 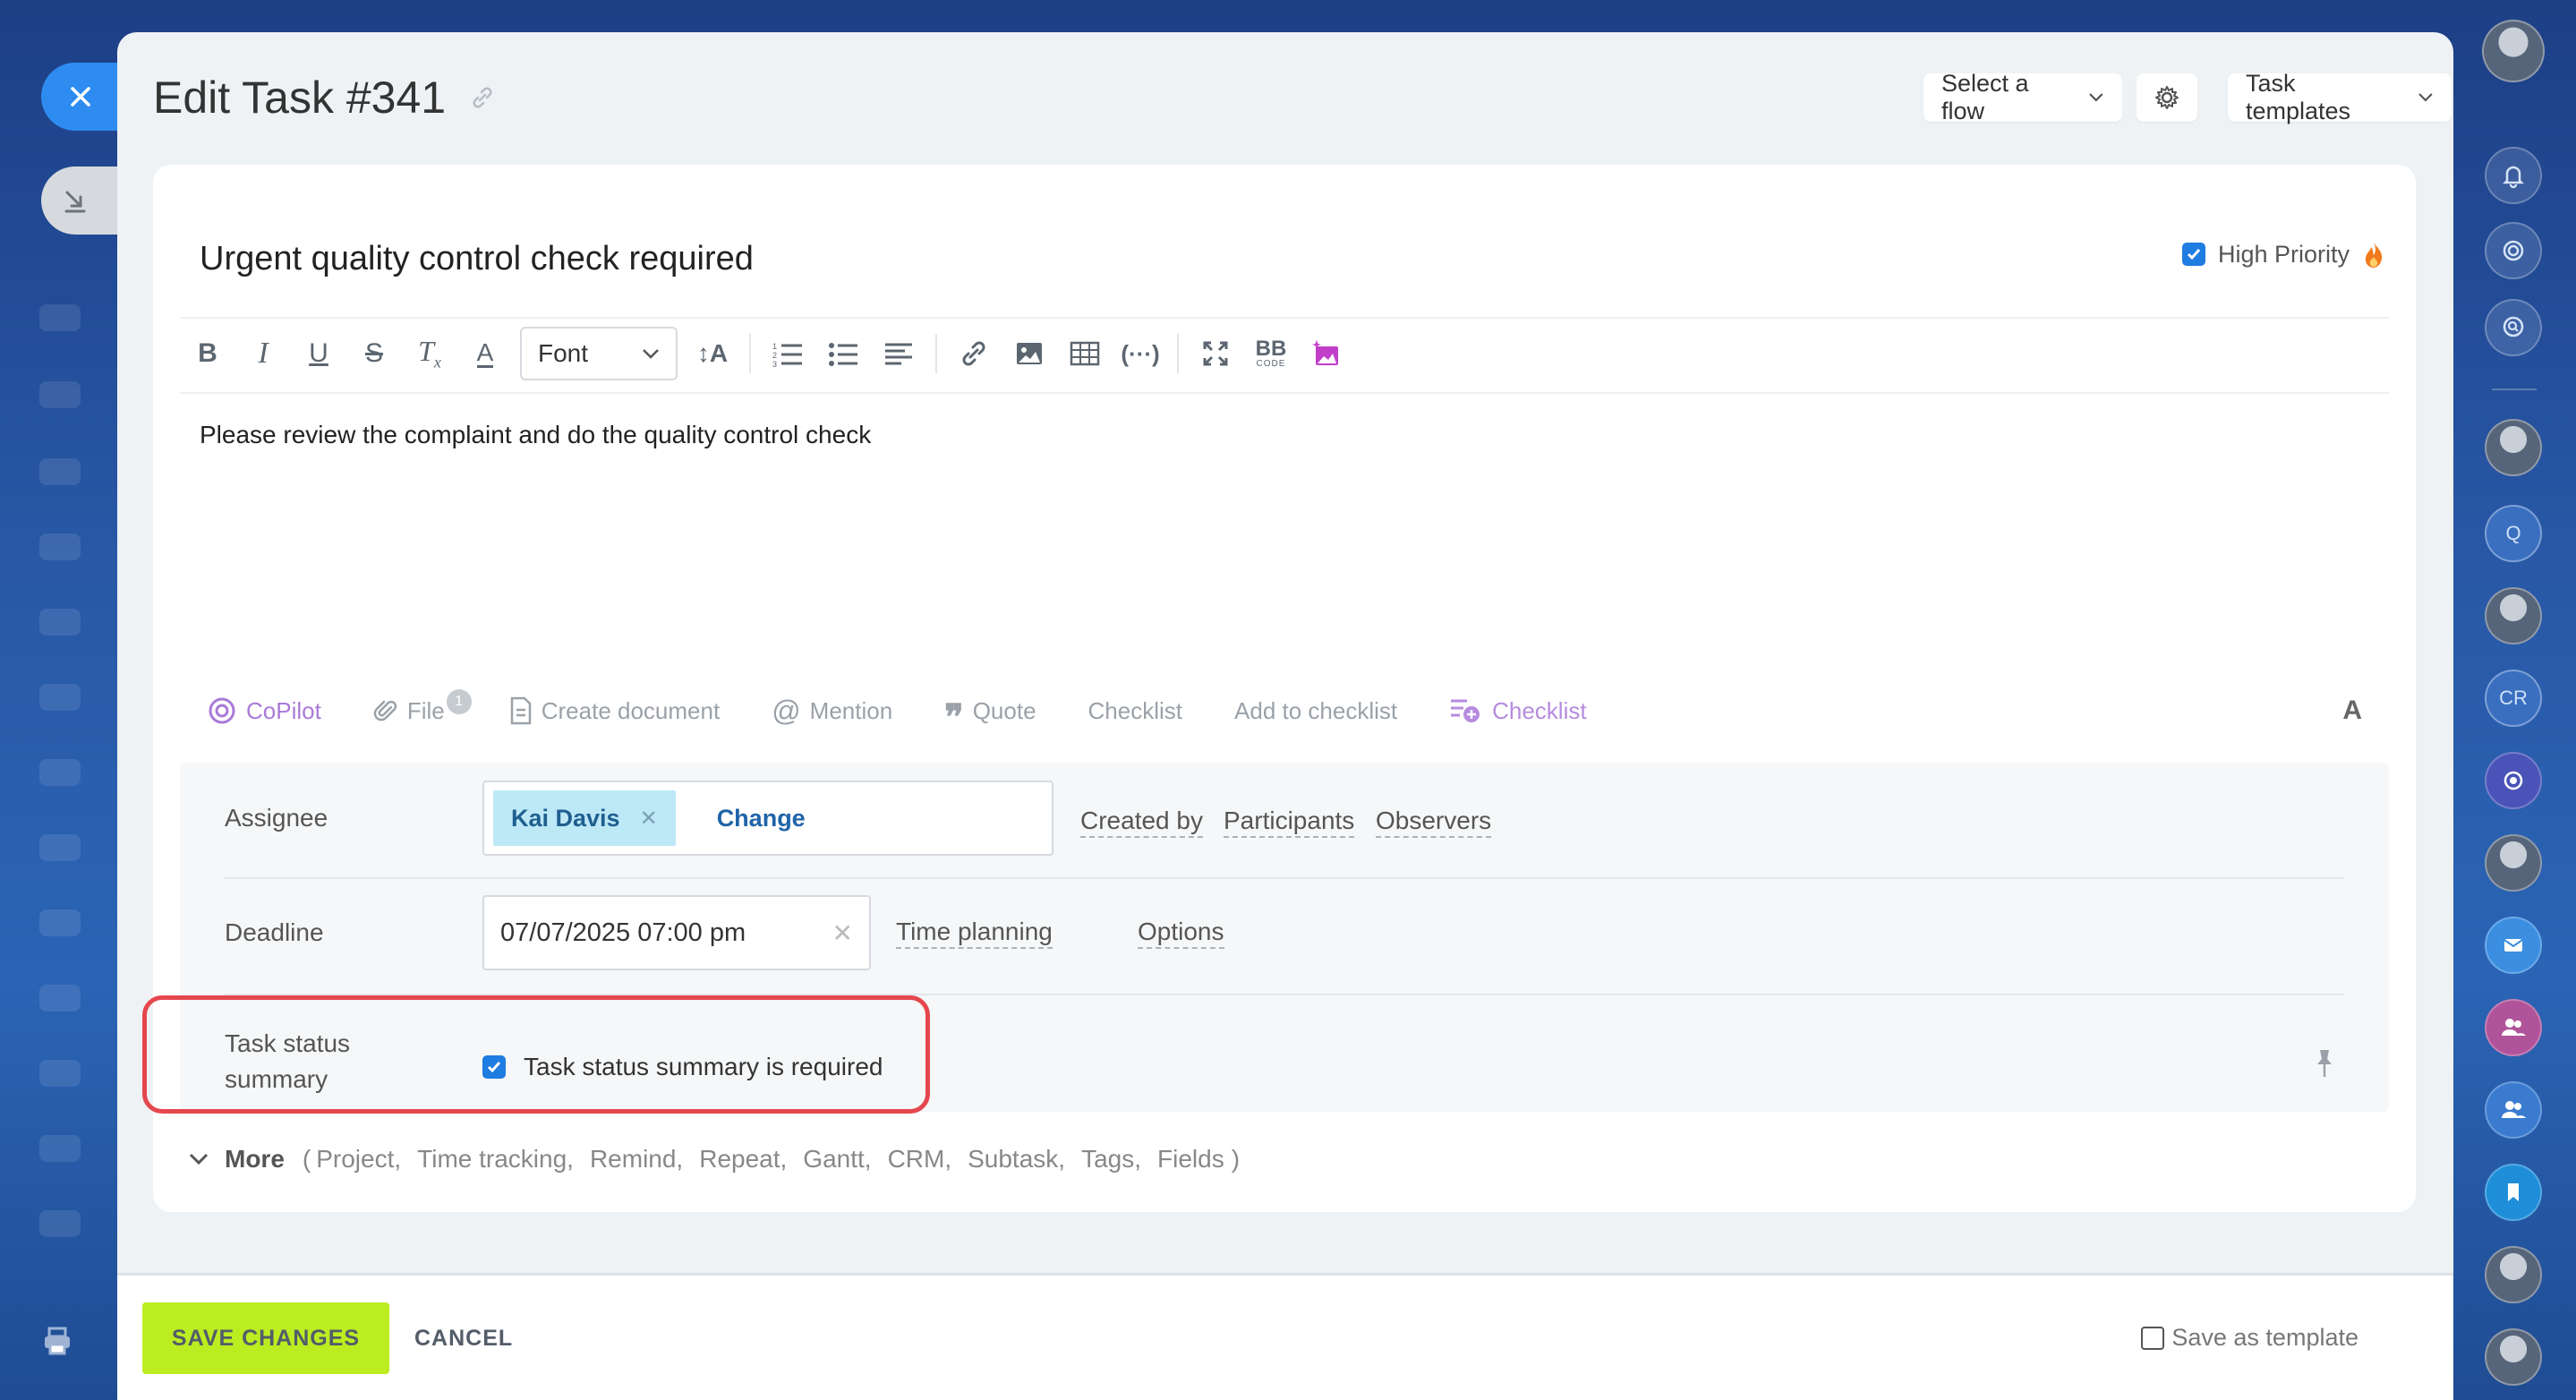 I want to click on copilot-label: CoPilot, so click(x=283, y=710).